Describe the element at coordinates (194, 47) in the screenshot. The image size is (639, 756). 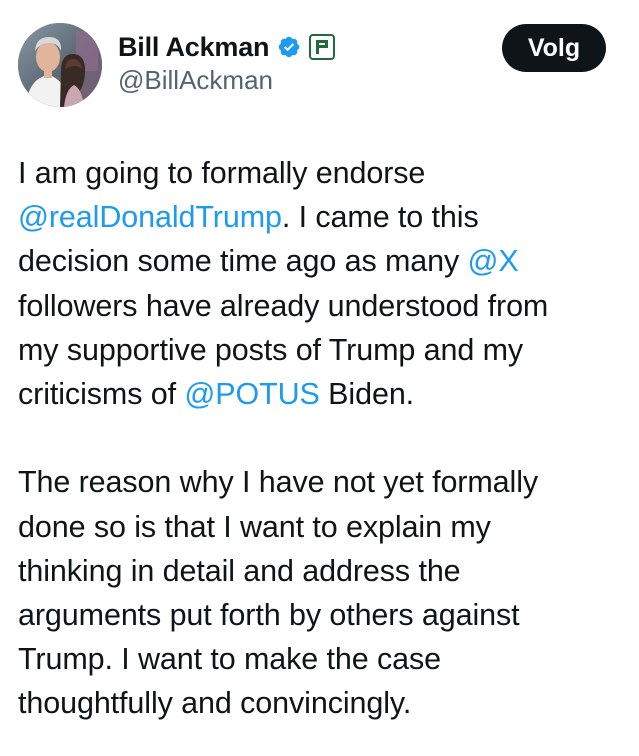
I see `display-name: Bill Ackman` at that location.